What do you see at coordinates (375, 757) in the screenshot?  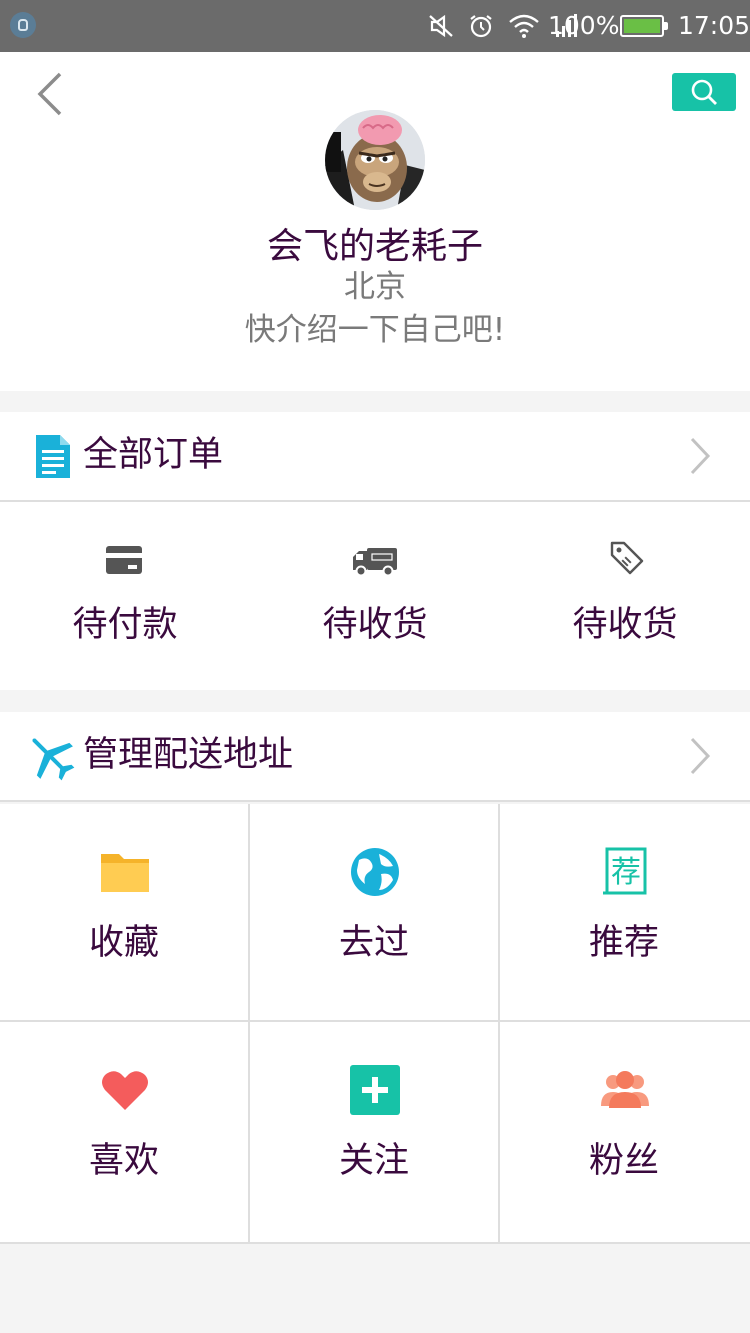 I see `manage-address-row: 管理配送地址` at bounding box center [375, 757].